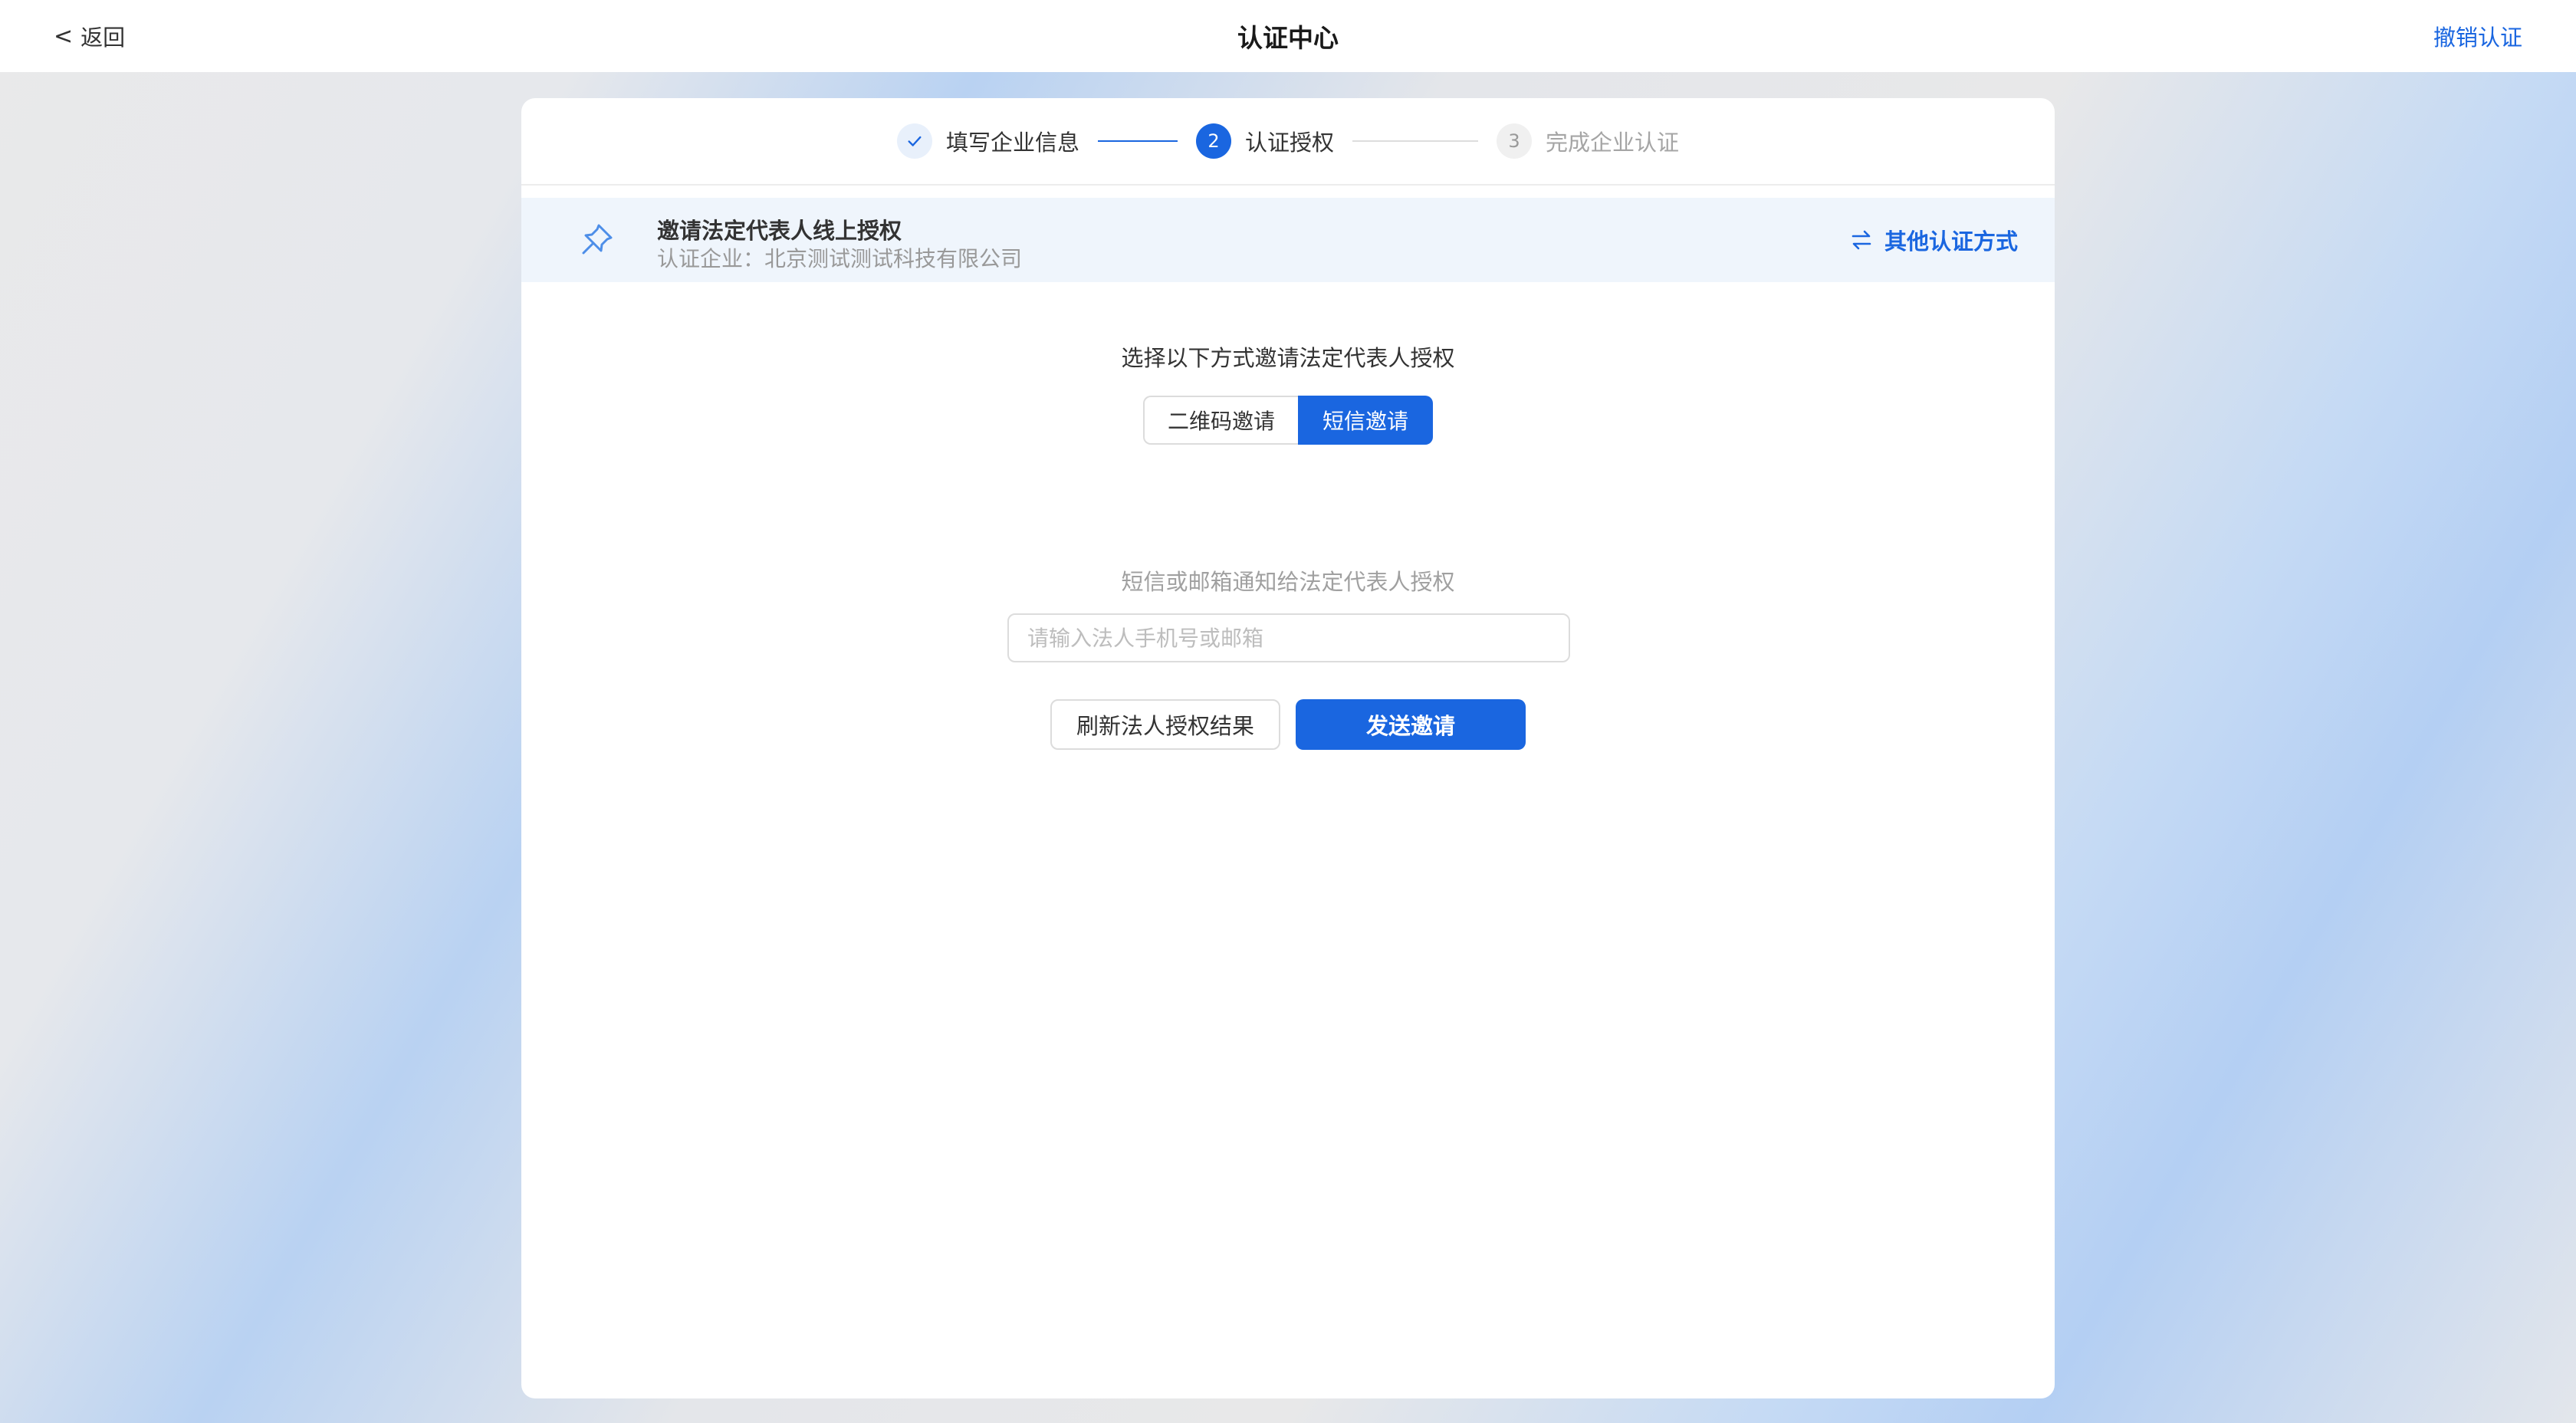 This screenshot has height=1423, width=2576. What do you see at coordinates (2478, 36) in the screenshot?
I see `revoke-button: 撤销认证` at bounding box center [2478, 36].